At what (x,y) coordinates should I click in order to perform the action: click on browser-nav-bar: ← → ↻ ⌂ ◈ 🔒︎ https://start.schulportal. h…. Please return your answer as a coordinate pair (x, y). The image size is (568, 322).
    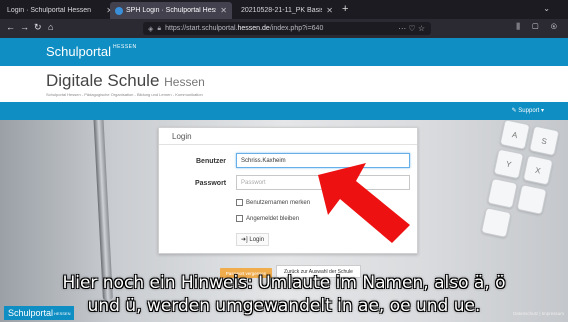
    Looking at the image, I should click on (284, 28).